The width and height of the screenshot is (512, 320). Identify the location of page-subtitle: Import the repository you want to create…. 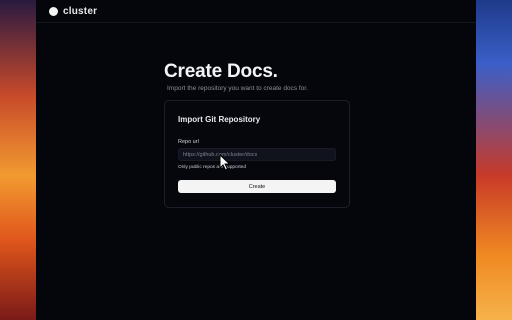
(237, 88).